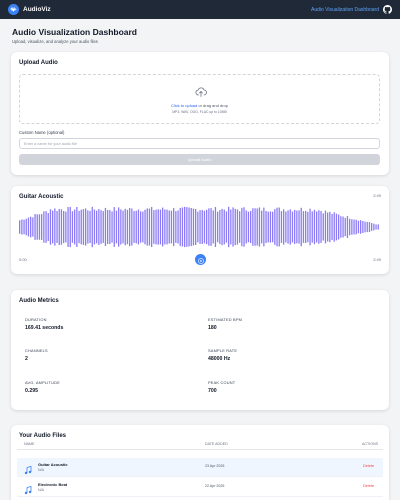  I want to click on upload-title: Upload Audio, so click(38, 63).